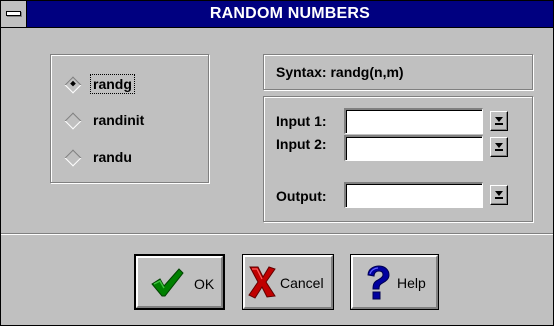 Image resolution: width=554 pixels, height=326 pixels. Describe the element at coordinates (340, 72) in the screenshot. I see `syntax-text: Syntax: randg(n,m)` at that location.